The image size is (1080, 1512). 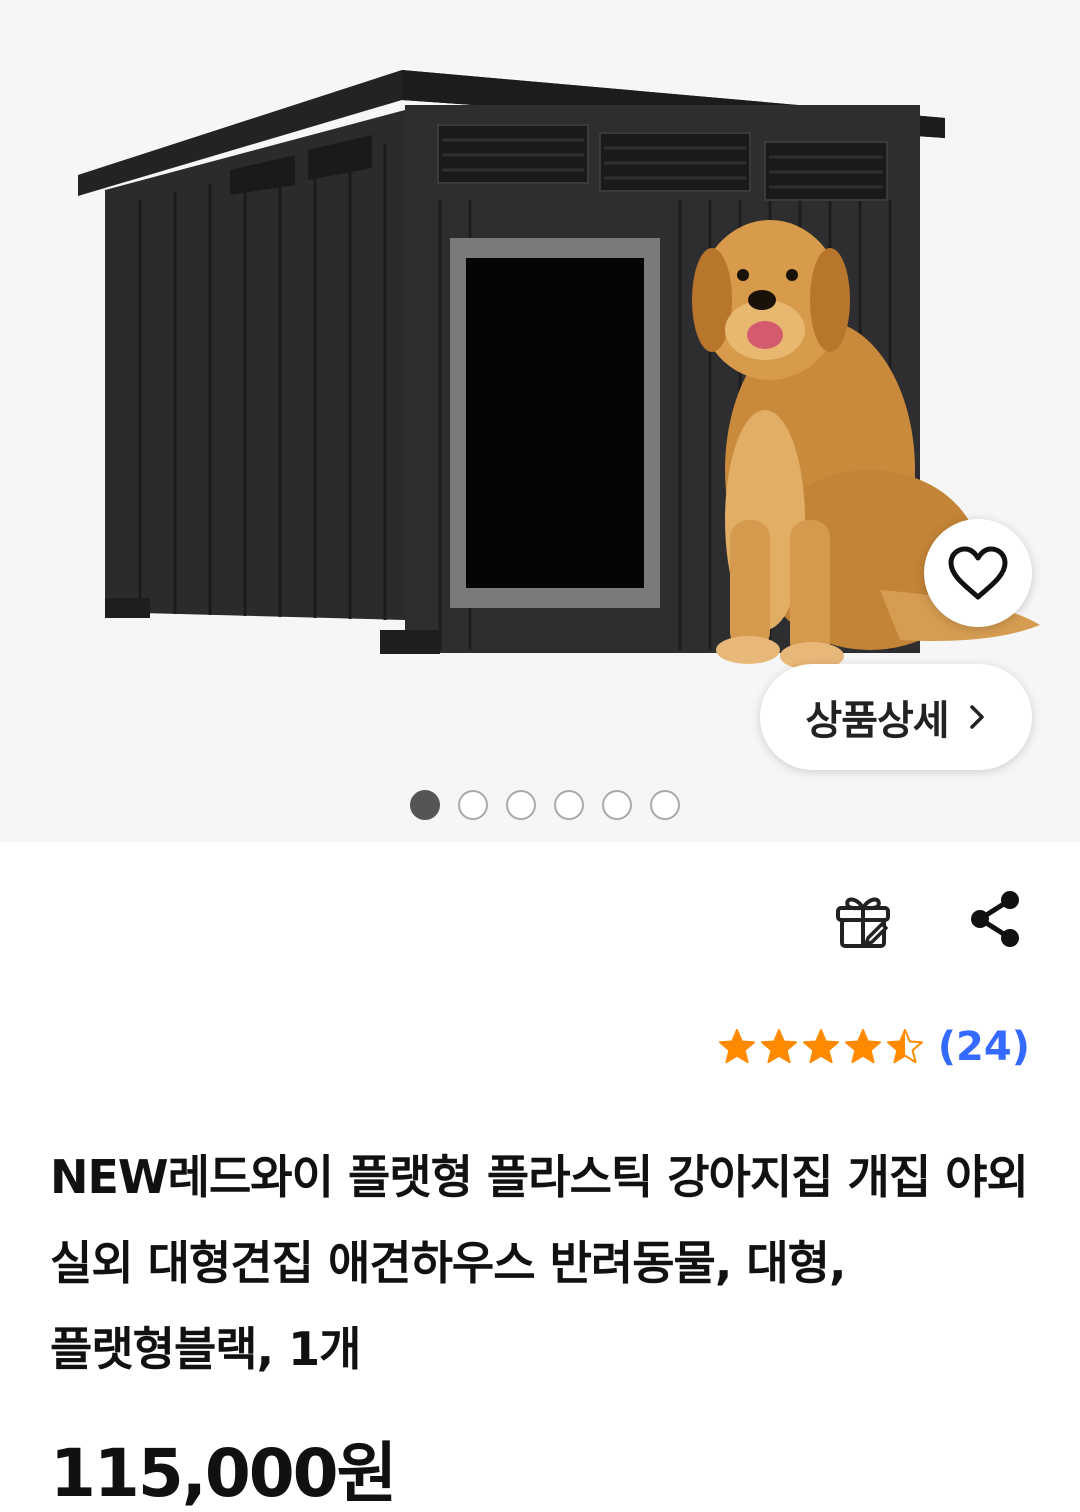 What do you see at coordinates (863, 922) in the screenshot?
I see `gift-icon` at bounding box center [863, 922].